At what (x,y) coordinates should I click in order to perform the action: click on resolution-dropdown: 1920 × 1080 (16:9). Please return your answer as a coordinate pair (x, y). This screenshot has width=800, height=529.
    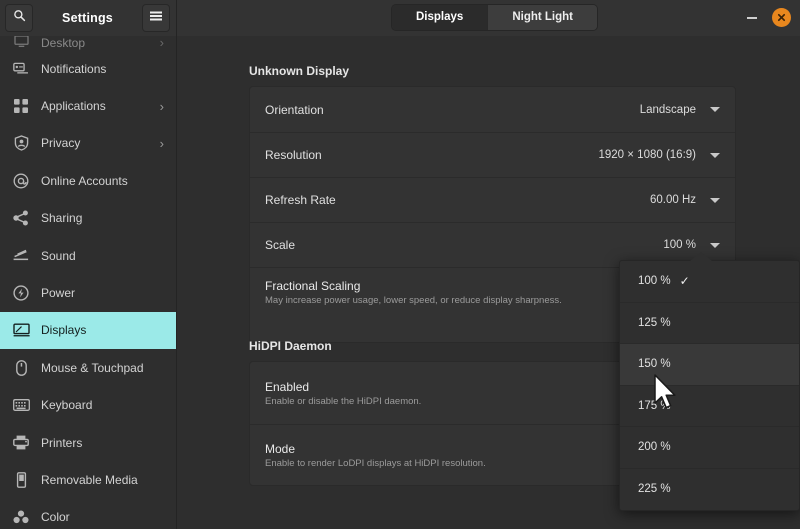
    Looking at the image, I should click on (659, 155).